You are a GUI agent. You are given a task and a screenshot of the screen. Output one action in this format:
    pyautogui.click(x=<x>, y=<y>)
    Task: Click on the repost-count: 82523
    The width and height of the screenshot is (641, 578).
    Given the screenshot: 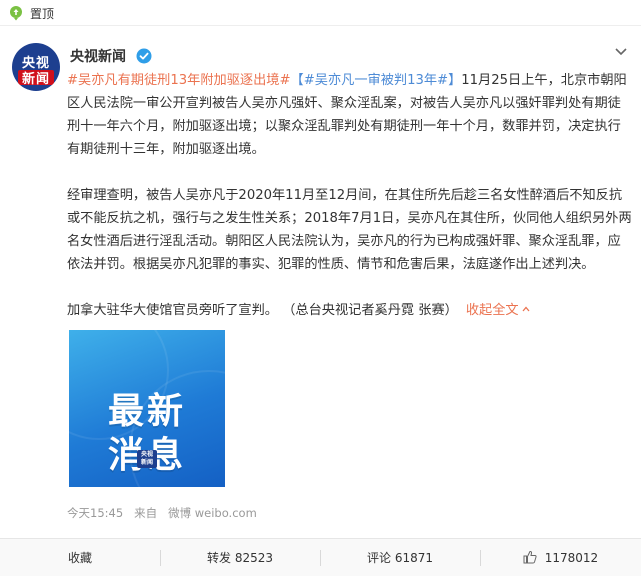 What is the action you would take?
    pyautogui.click(x=254, y=558)
    